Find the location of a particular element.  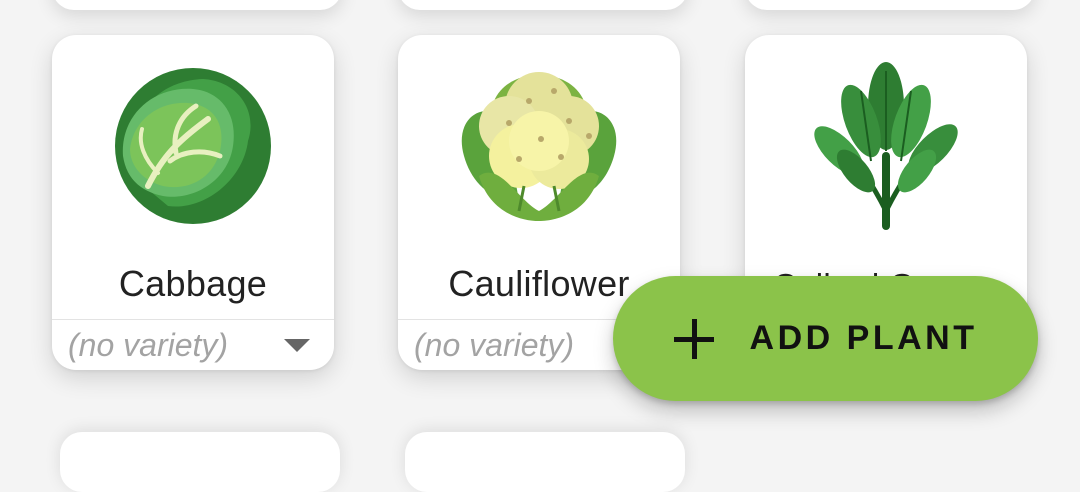

collard-greens-icon is located at coordinates (886, 146).